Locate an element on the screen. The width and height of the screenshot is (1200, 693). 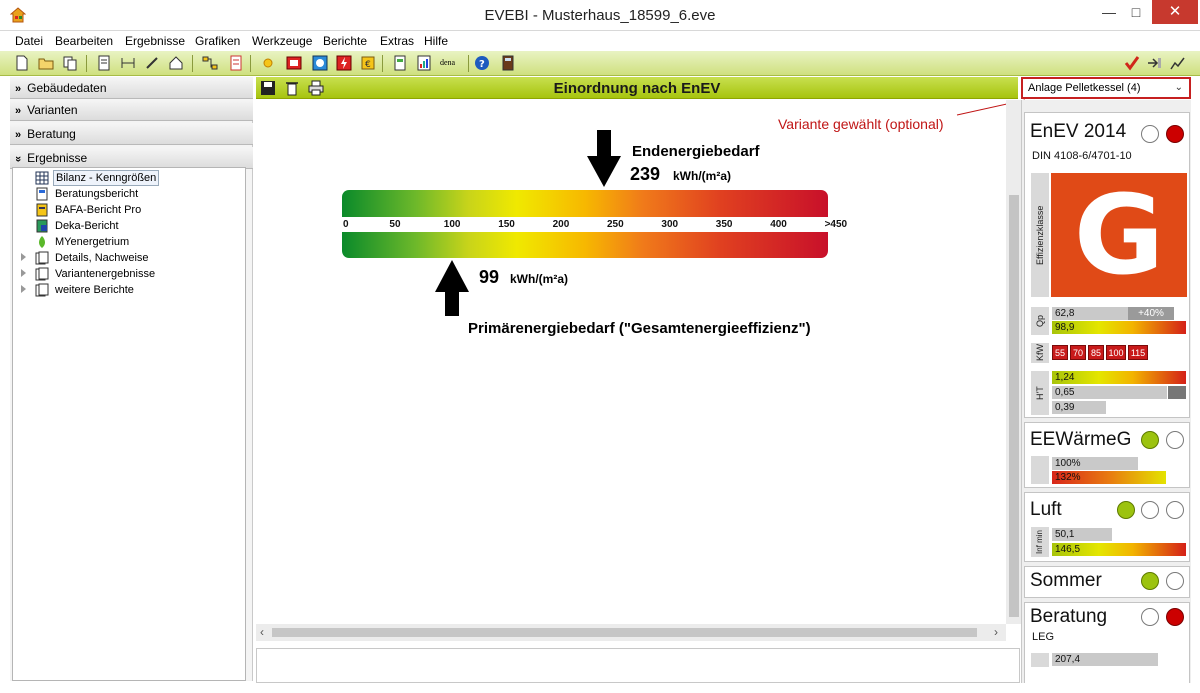
sun-icon is located at coordinates (268, 63).